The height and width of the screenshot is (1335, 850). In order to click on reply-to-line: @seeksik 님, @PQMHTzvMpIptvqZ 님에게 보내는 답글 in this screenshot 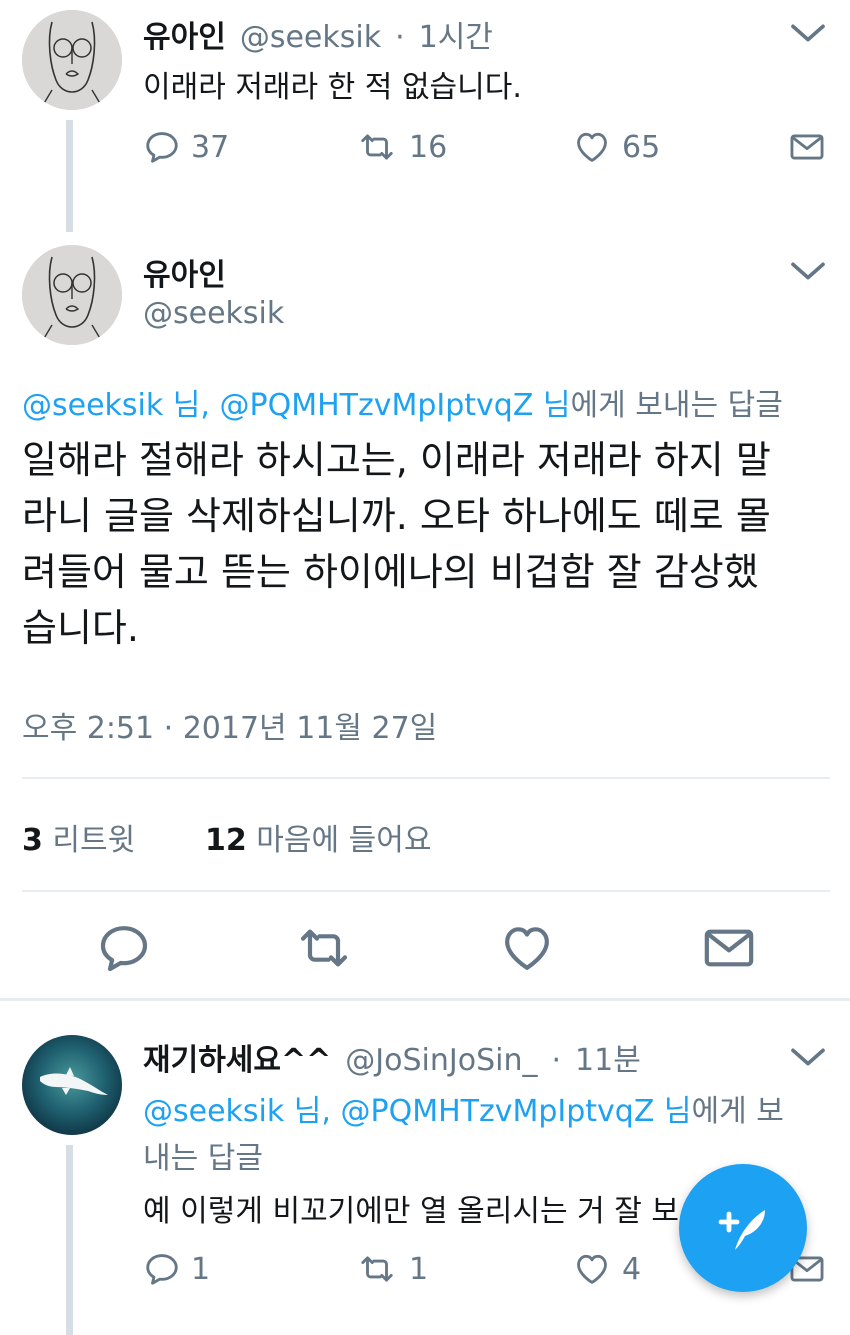, I will do `click(402, 402)`.